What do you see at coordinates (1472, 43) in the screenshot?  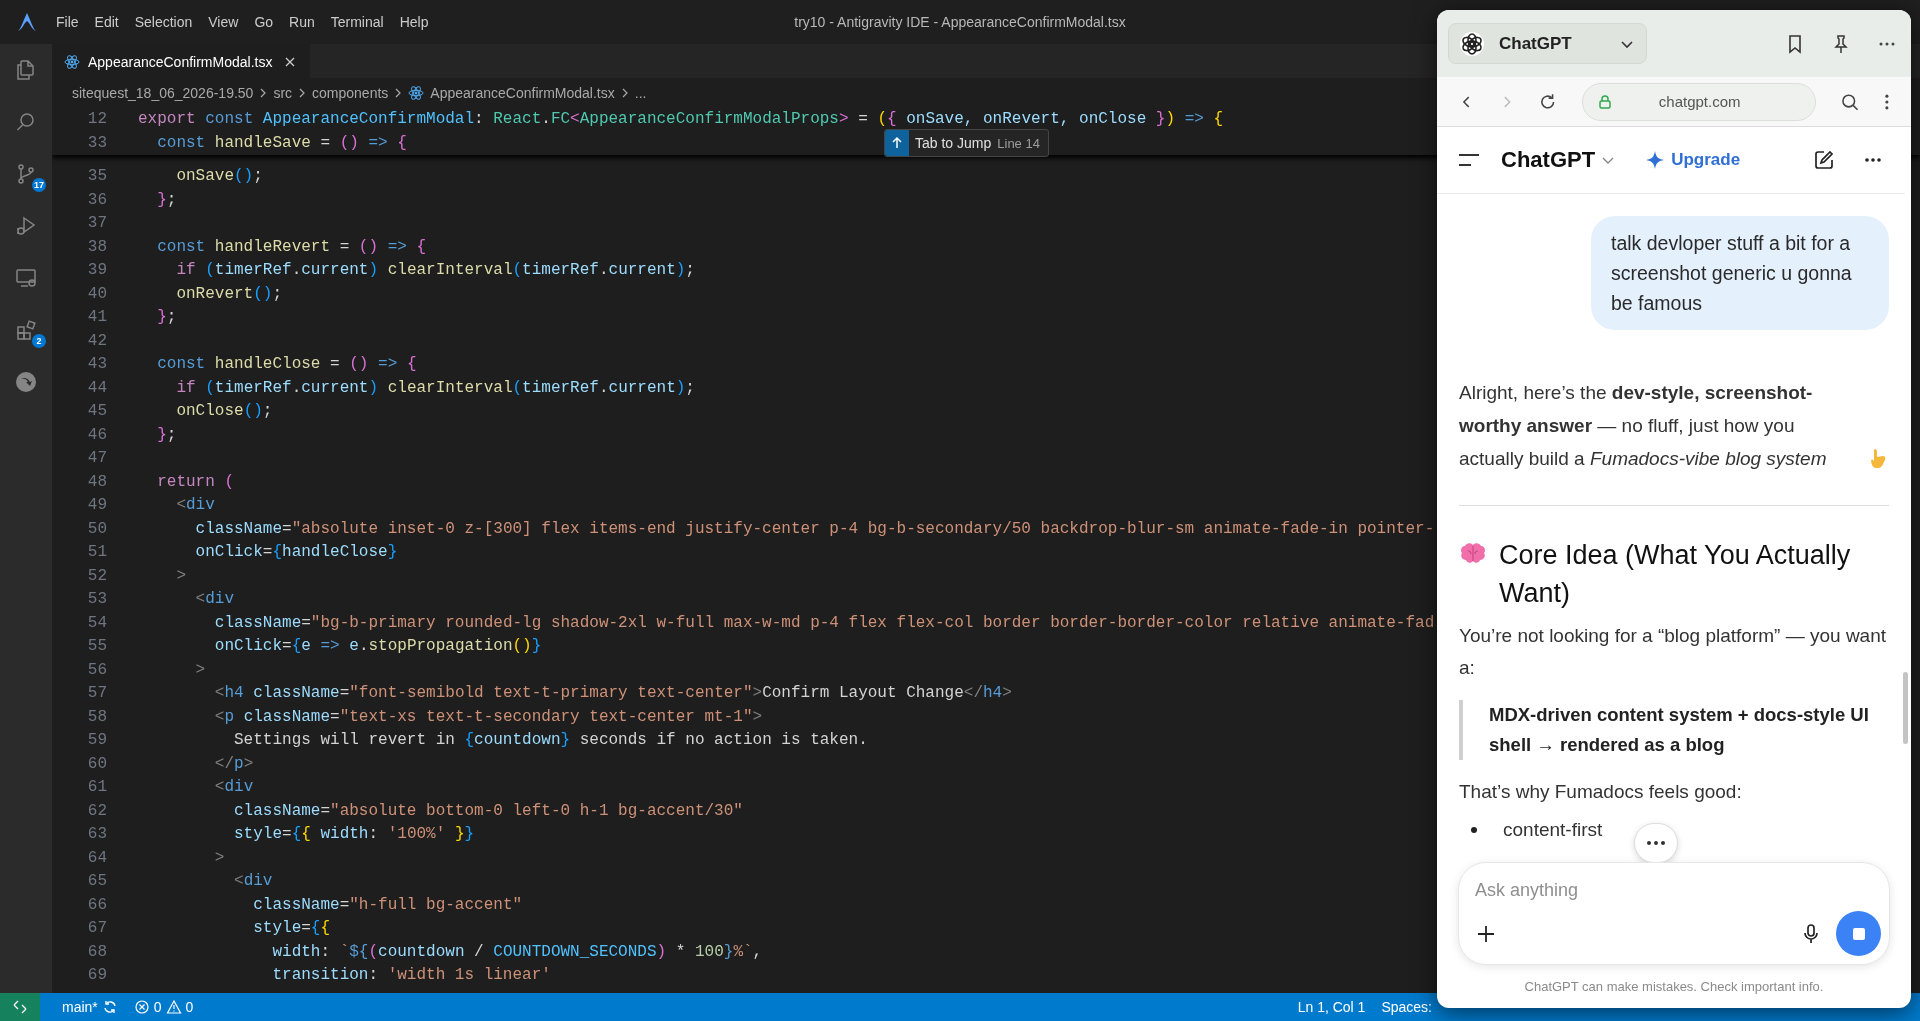 I see `logo-icon` at bounding box center [1472, 43].